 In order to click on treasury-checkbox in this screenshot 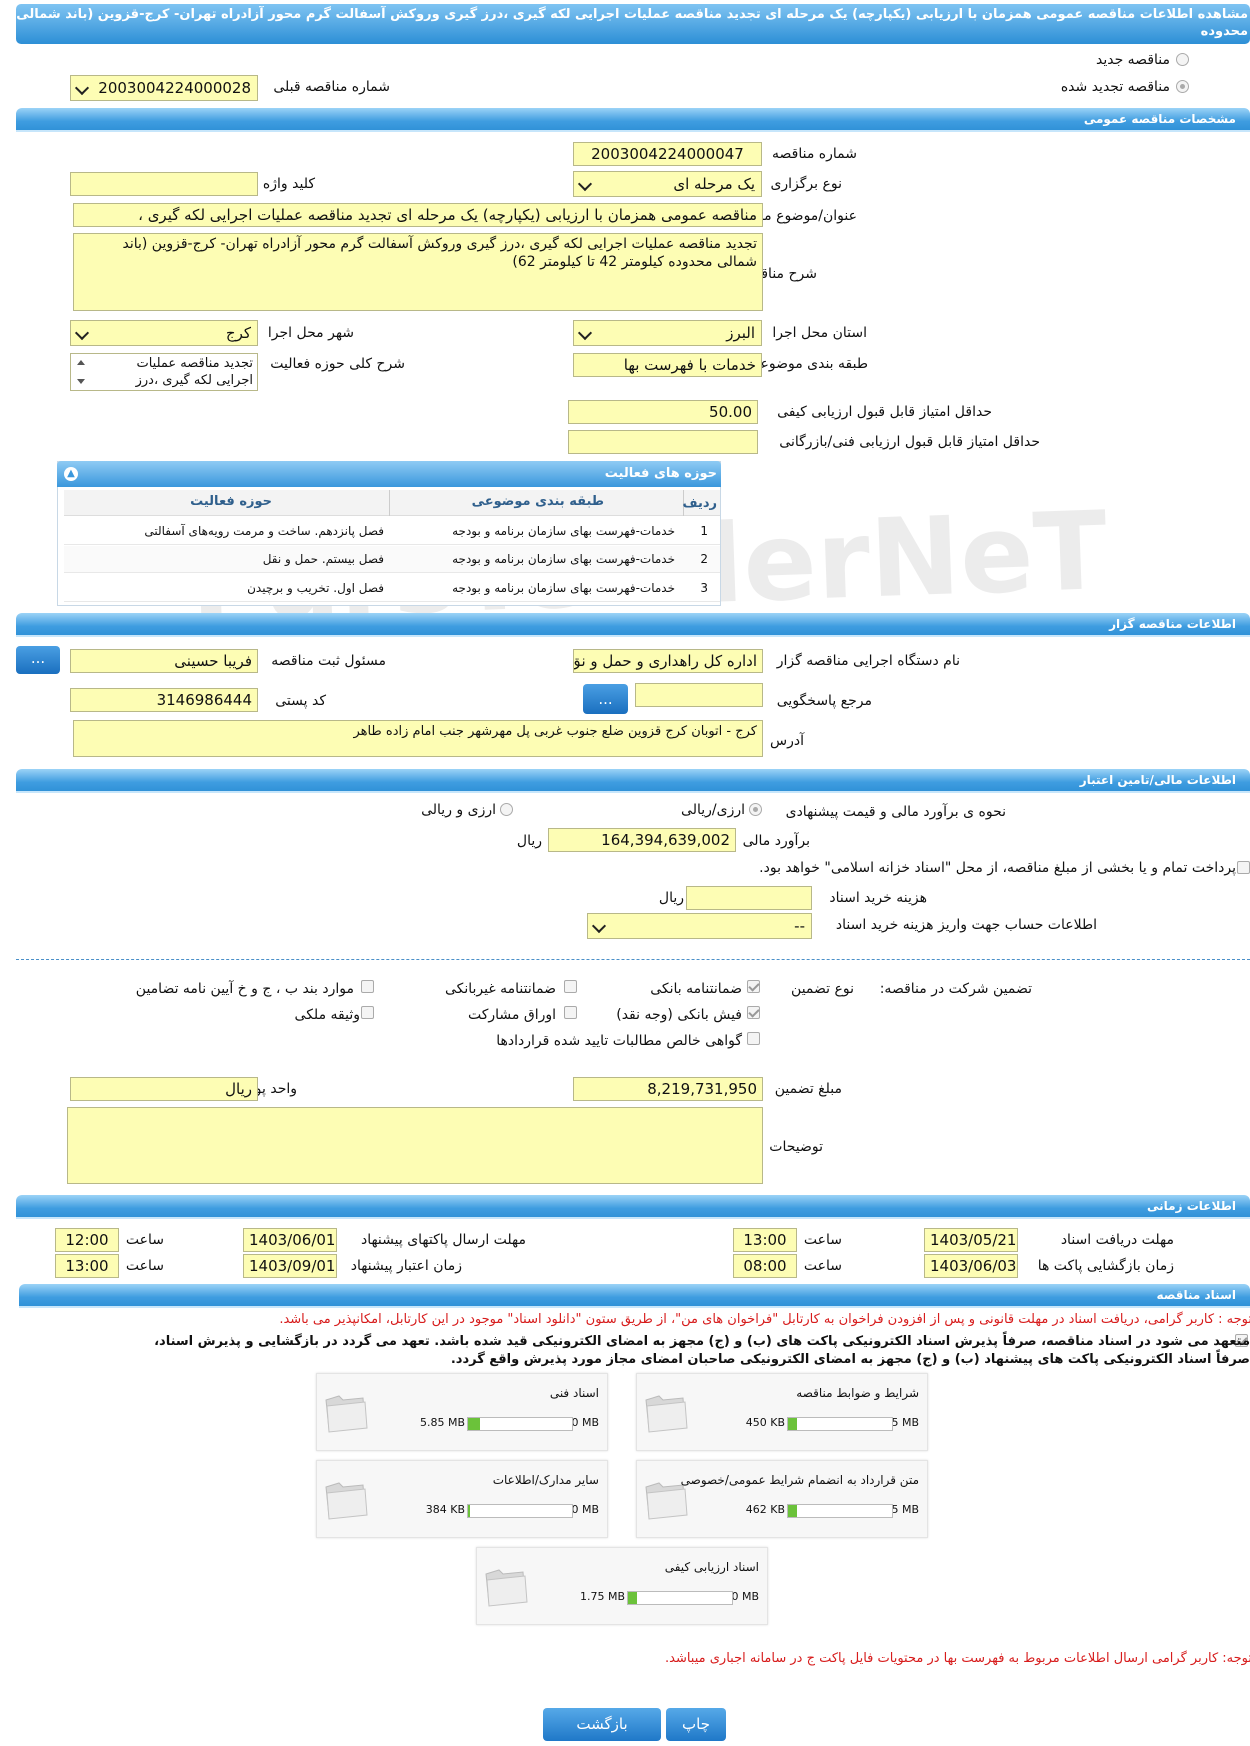, I will do `click(1243, 867)`.